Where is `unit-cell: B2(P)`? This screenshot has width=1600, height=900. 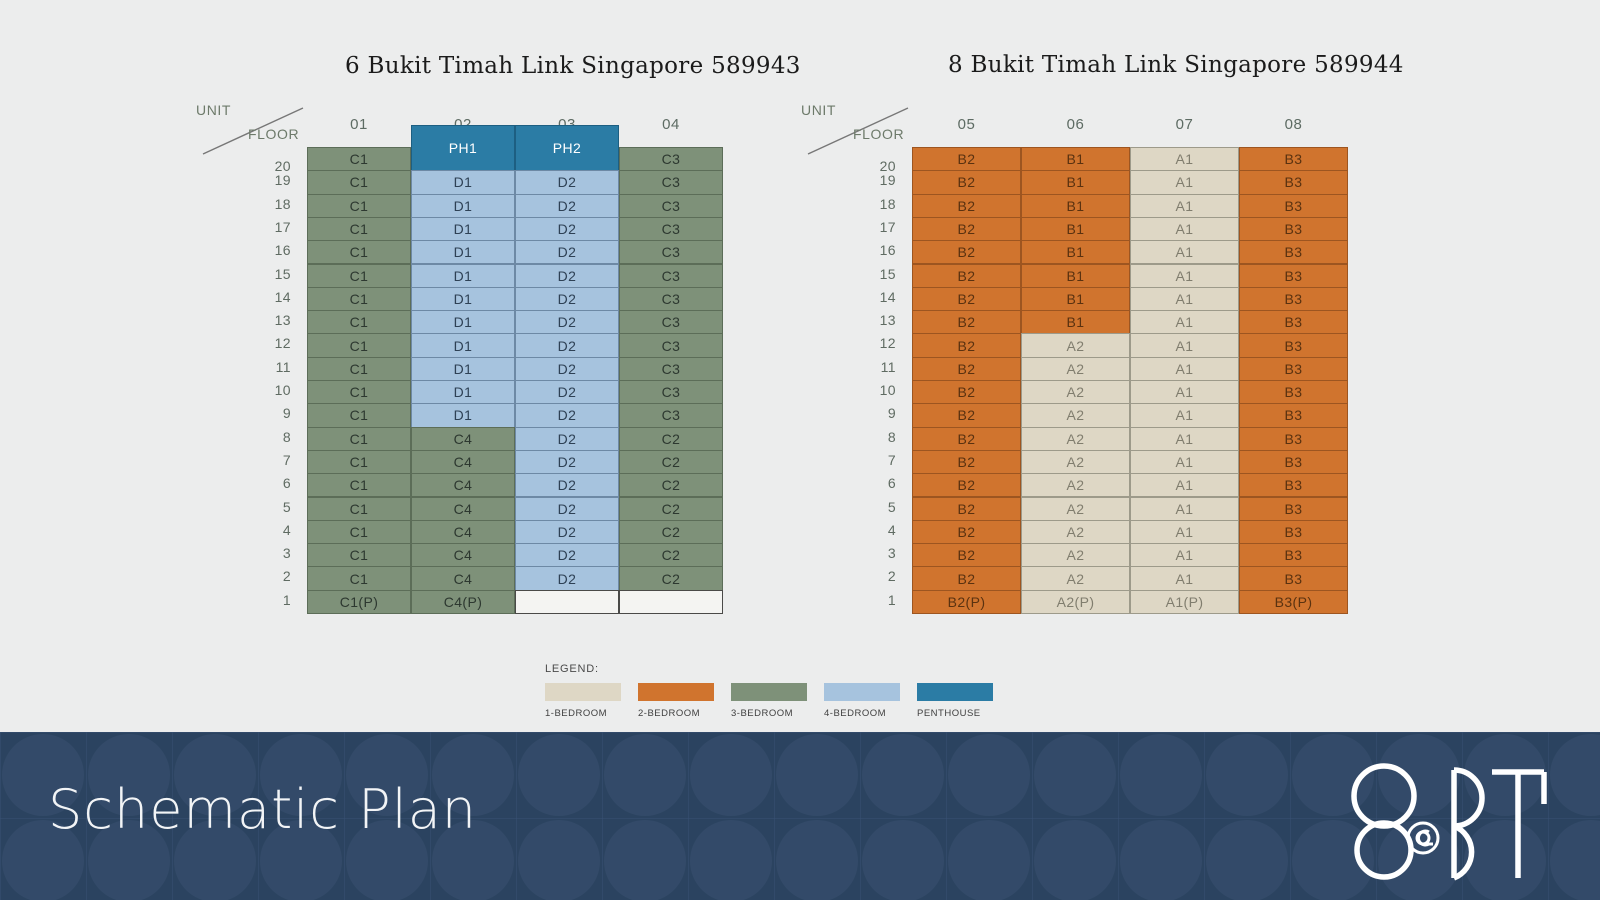
unit-cell: B2(P) is located at coordinates (966, 601).